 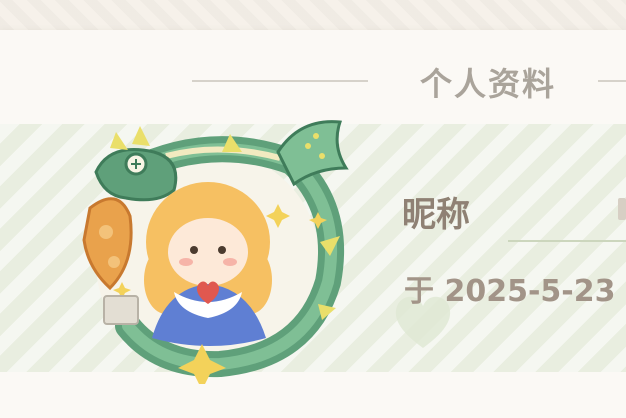 I want to click on joined-date: 于 2025-5-23, so click(x=510, y=291).